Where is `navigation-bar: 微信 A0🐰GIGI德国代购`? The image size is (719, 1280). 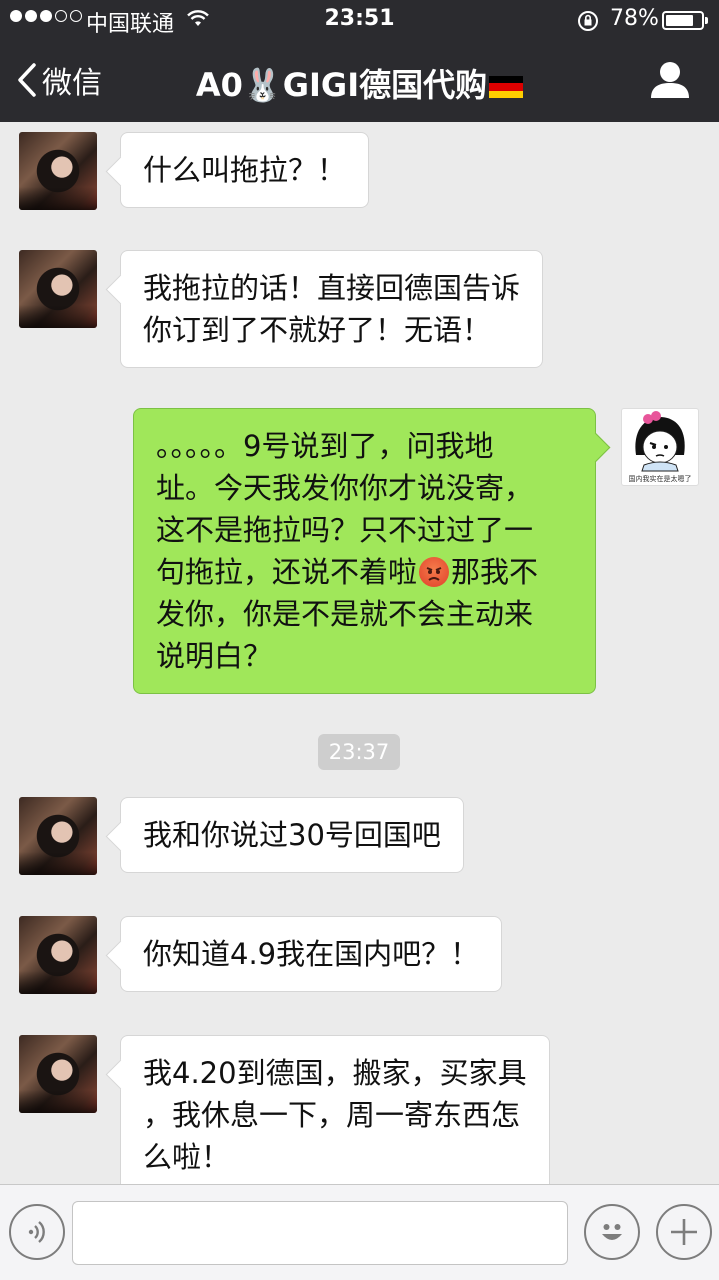 navigation-bar: 微信 A0🐰GIGI德国代购 is located at coordinates (359, 81).